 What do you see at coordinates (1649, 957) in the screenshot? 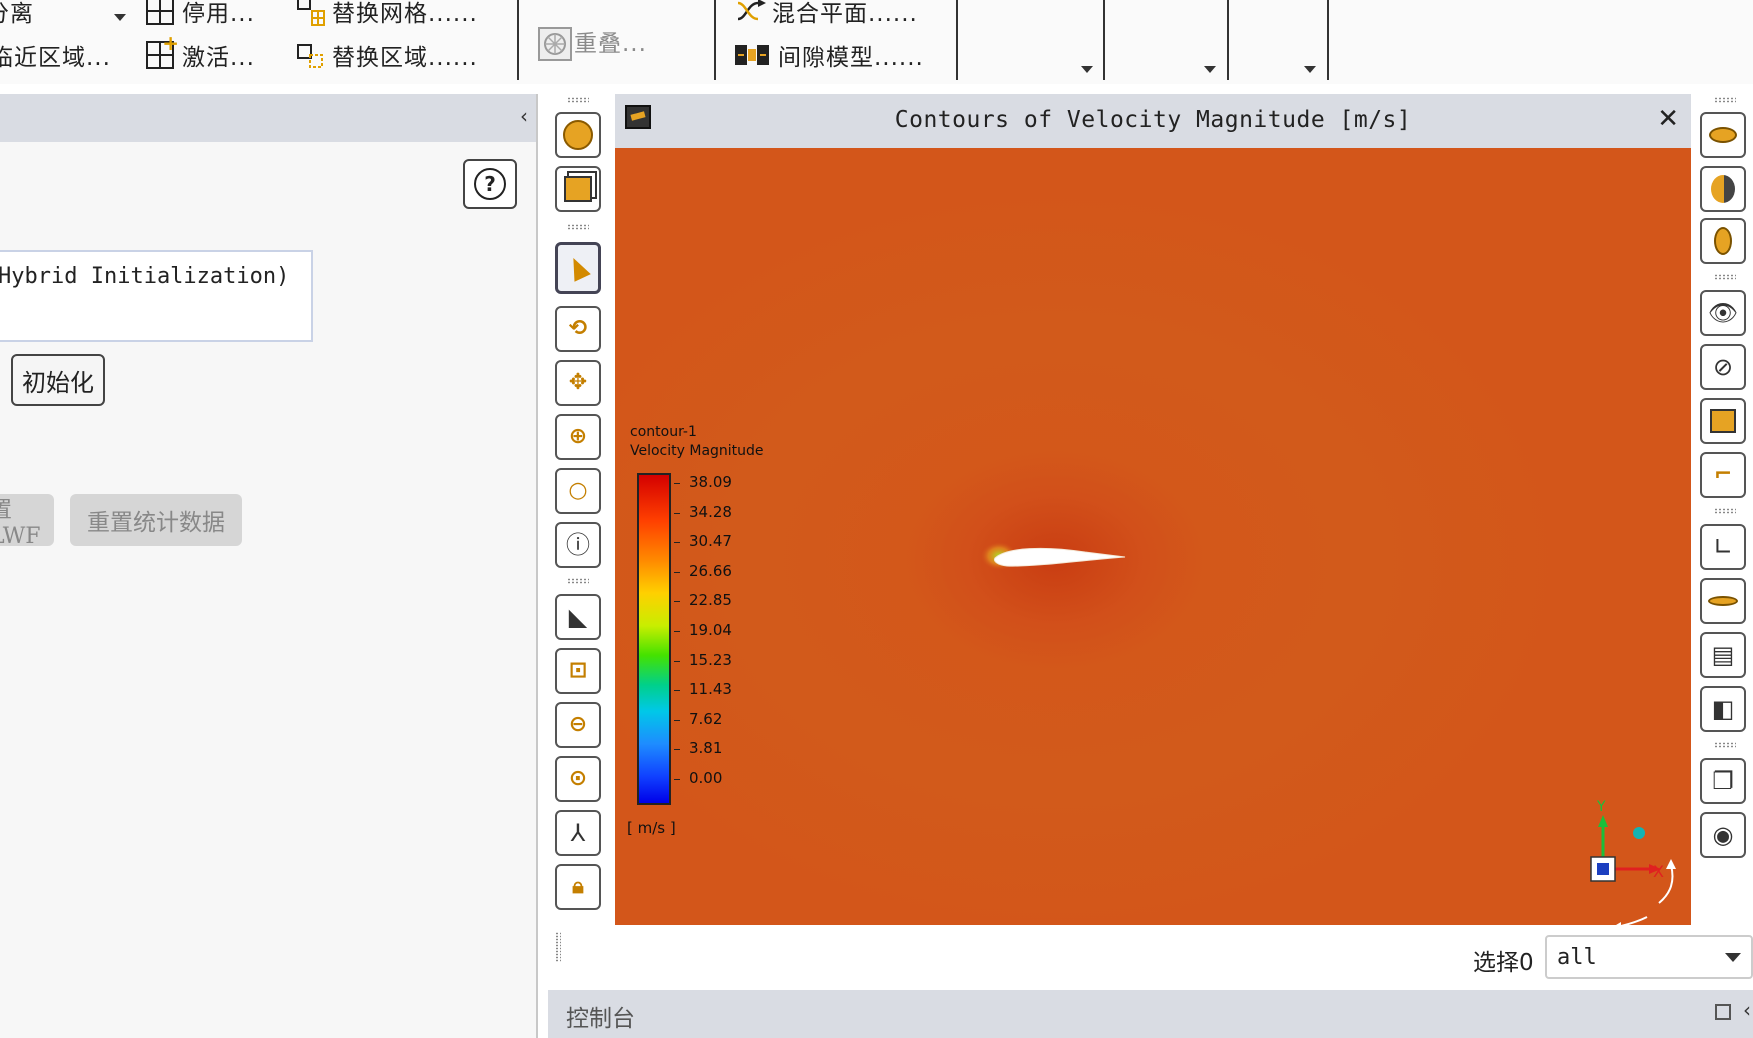
I see `selection-dropdown: all` at bounding box center [1649, 957].